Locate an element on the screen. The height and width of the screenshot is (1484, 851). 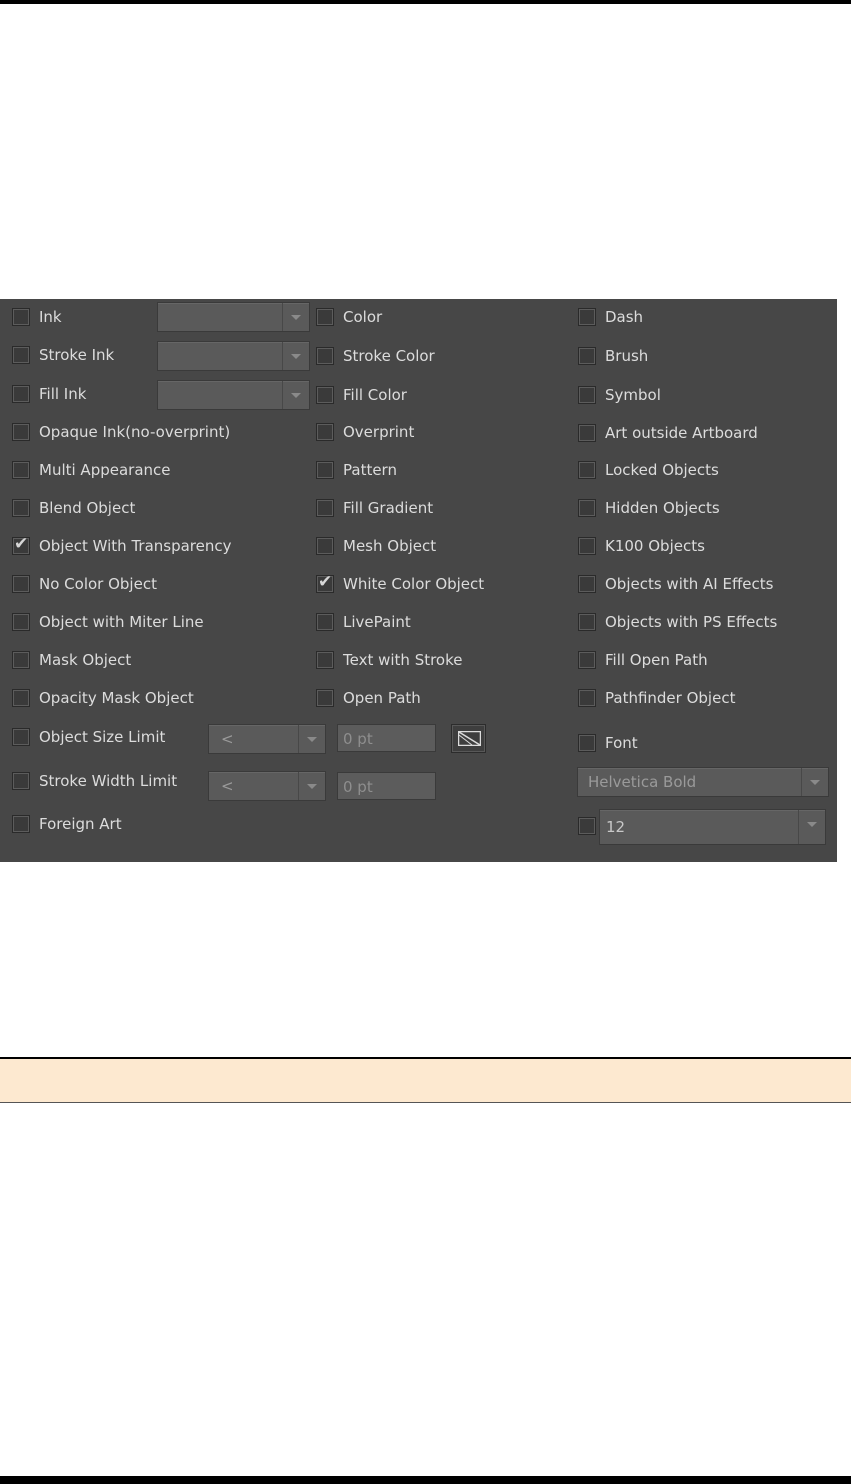
option-fill-ink: Fill Ink is located at coordinates (49, 394).